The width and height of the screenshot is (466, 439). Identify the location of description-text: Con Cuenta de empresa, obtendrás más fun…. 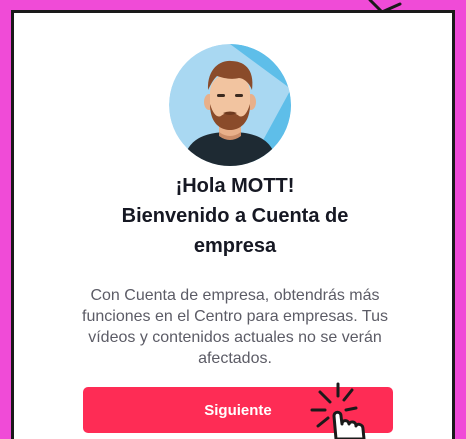
(235, 327).